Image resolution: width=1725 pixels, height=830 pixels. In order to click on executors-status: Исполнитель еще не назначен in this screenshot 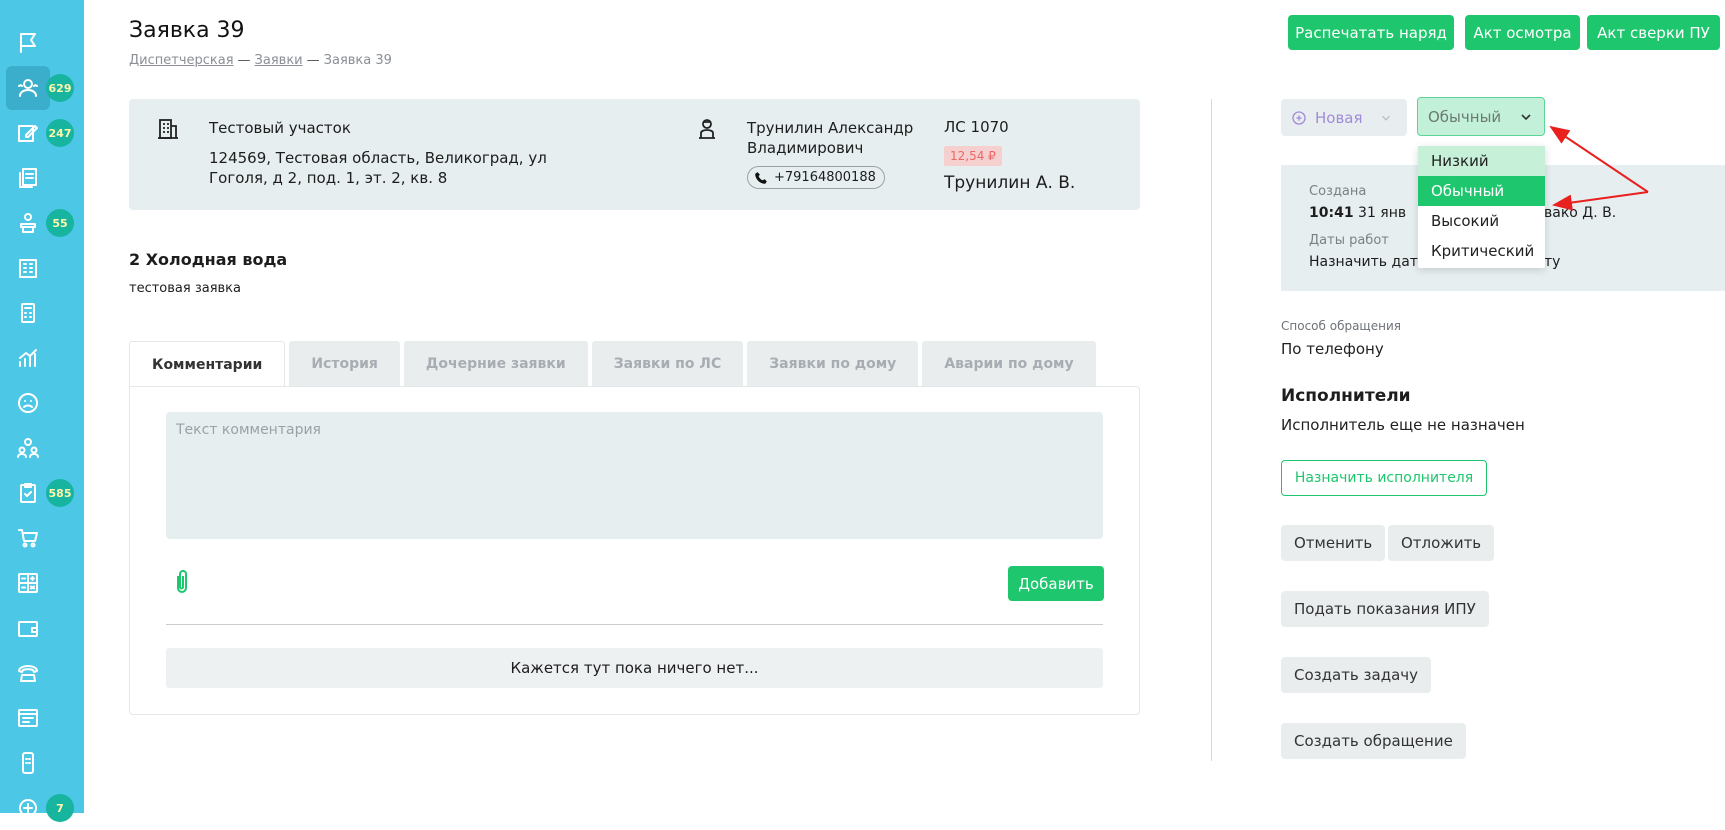, I will do `click(1403, 425)`.